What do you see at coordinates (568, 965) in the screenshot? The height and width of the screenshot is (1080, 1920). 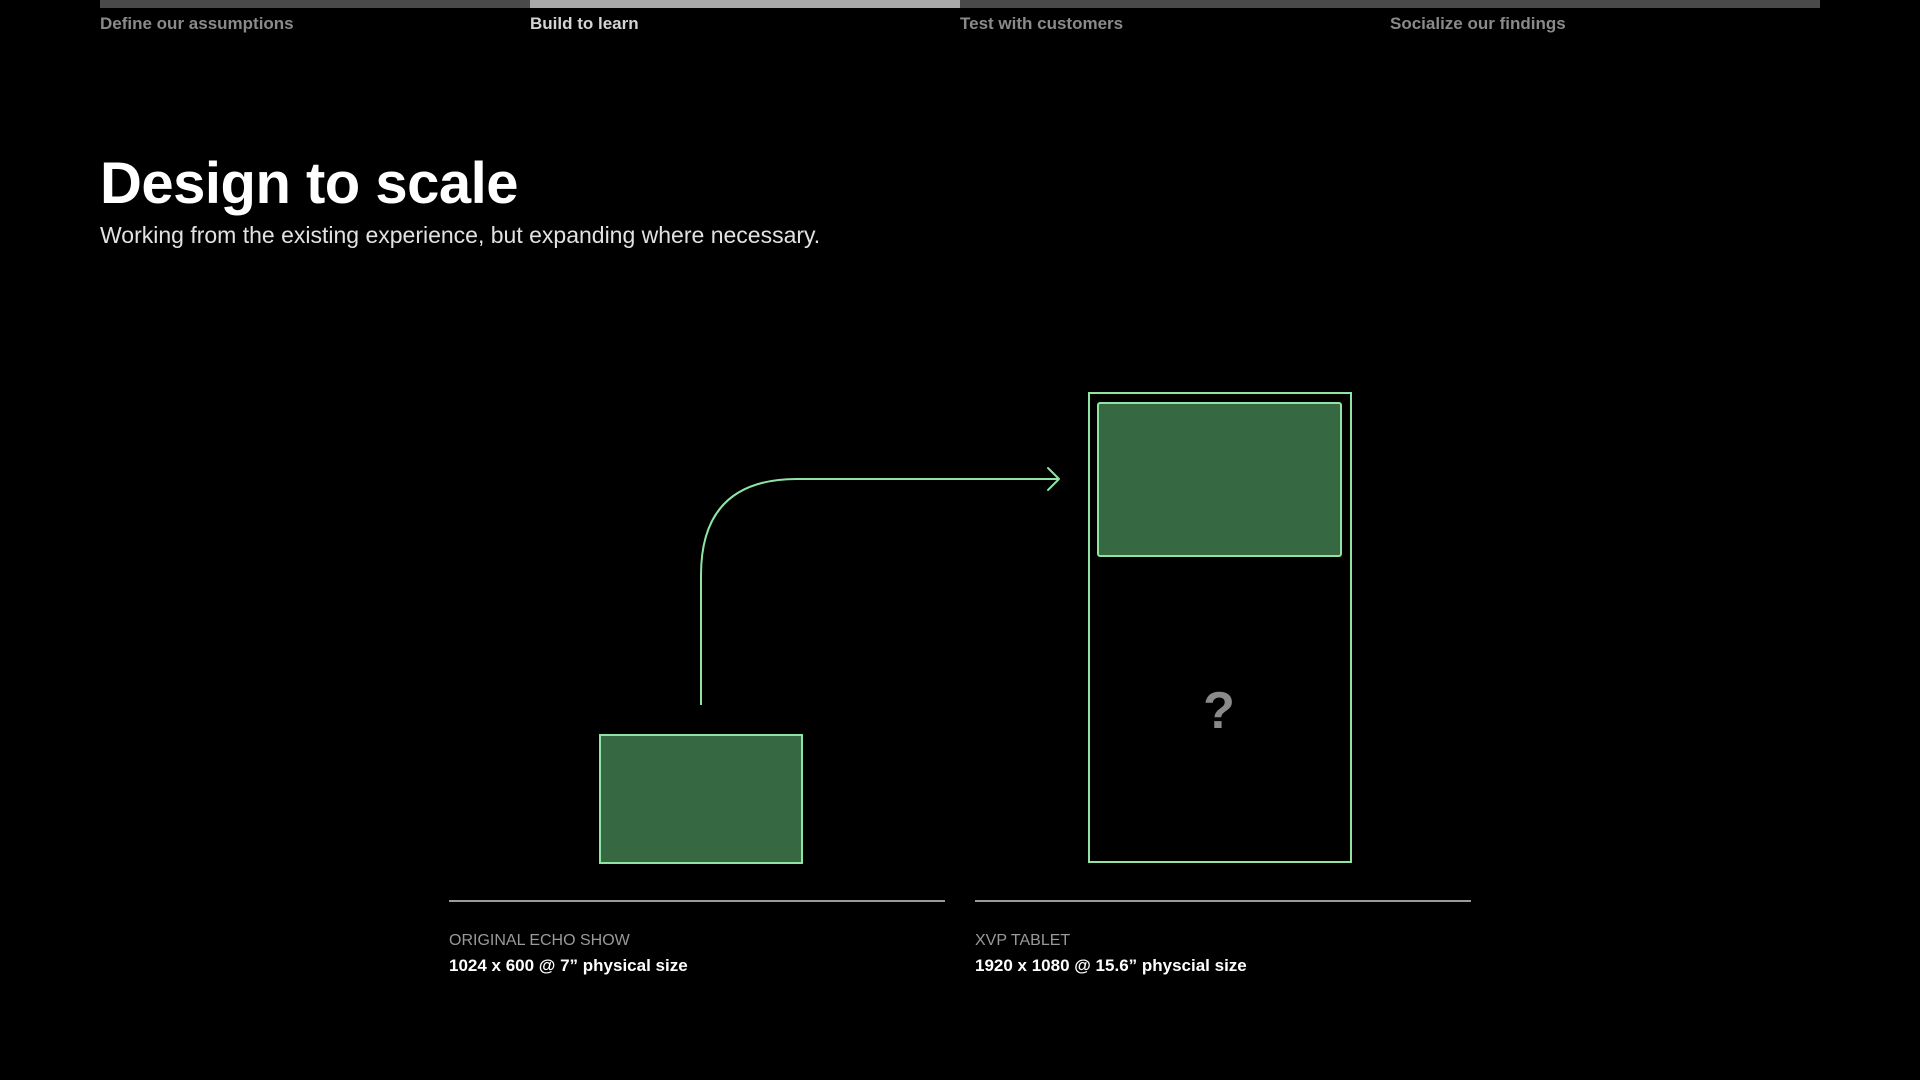 I see `device-spec: 1024 x 600 @ 7” physical size` at bounding box center [568, 965].